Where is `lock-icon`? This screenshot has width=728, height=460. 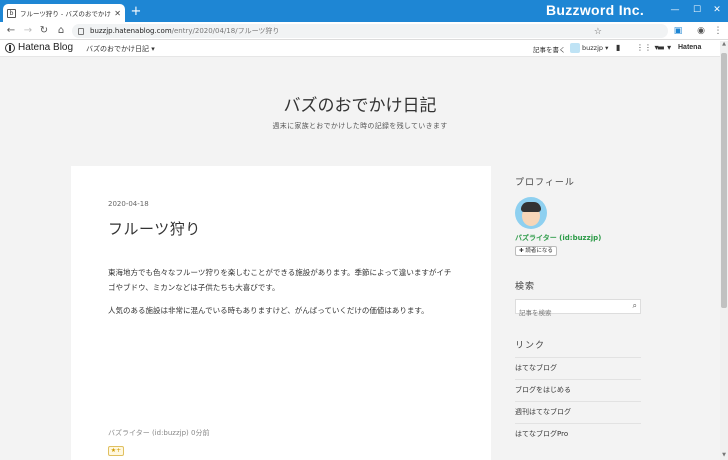 lock-icon is located at coordinates (81, 31).